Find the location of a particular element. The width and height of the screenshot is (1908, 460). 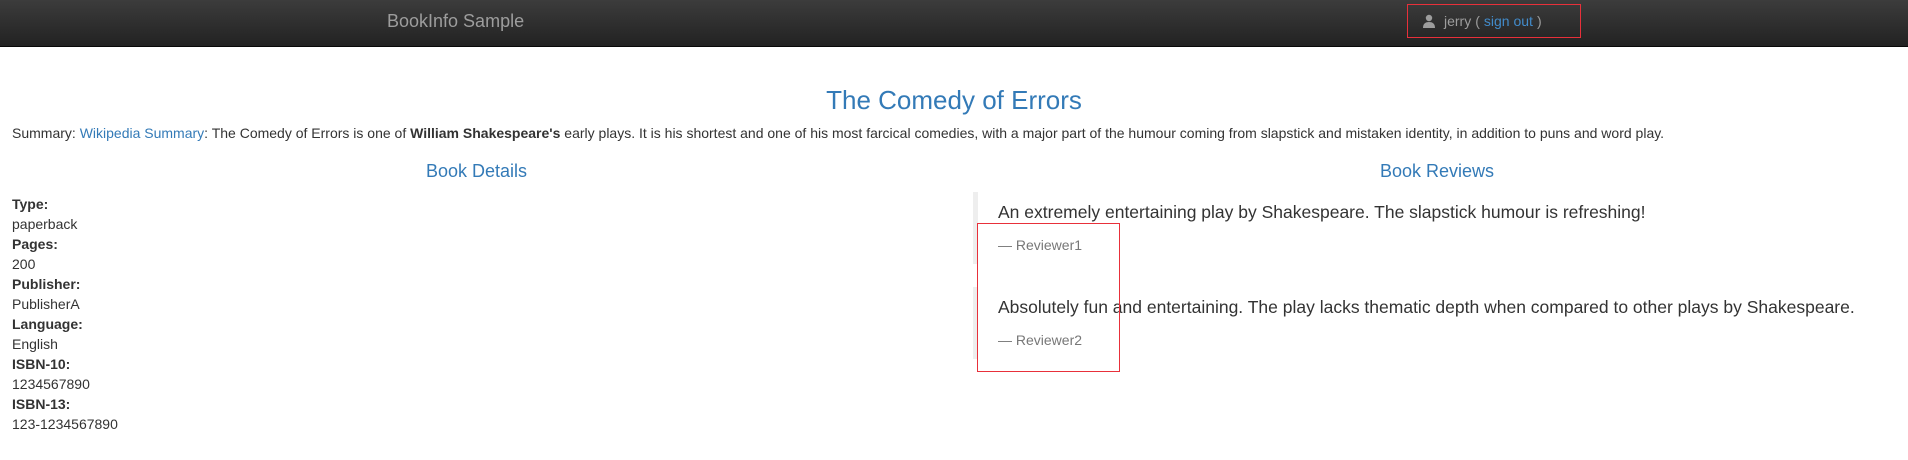

detail-value-type: paperback is located at coordinates (45, 224).